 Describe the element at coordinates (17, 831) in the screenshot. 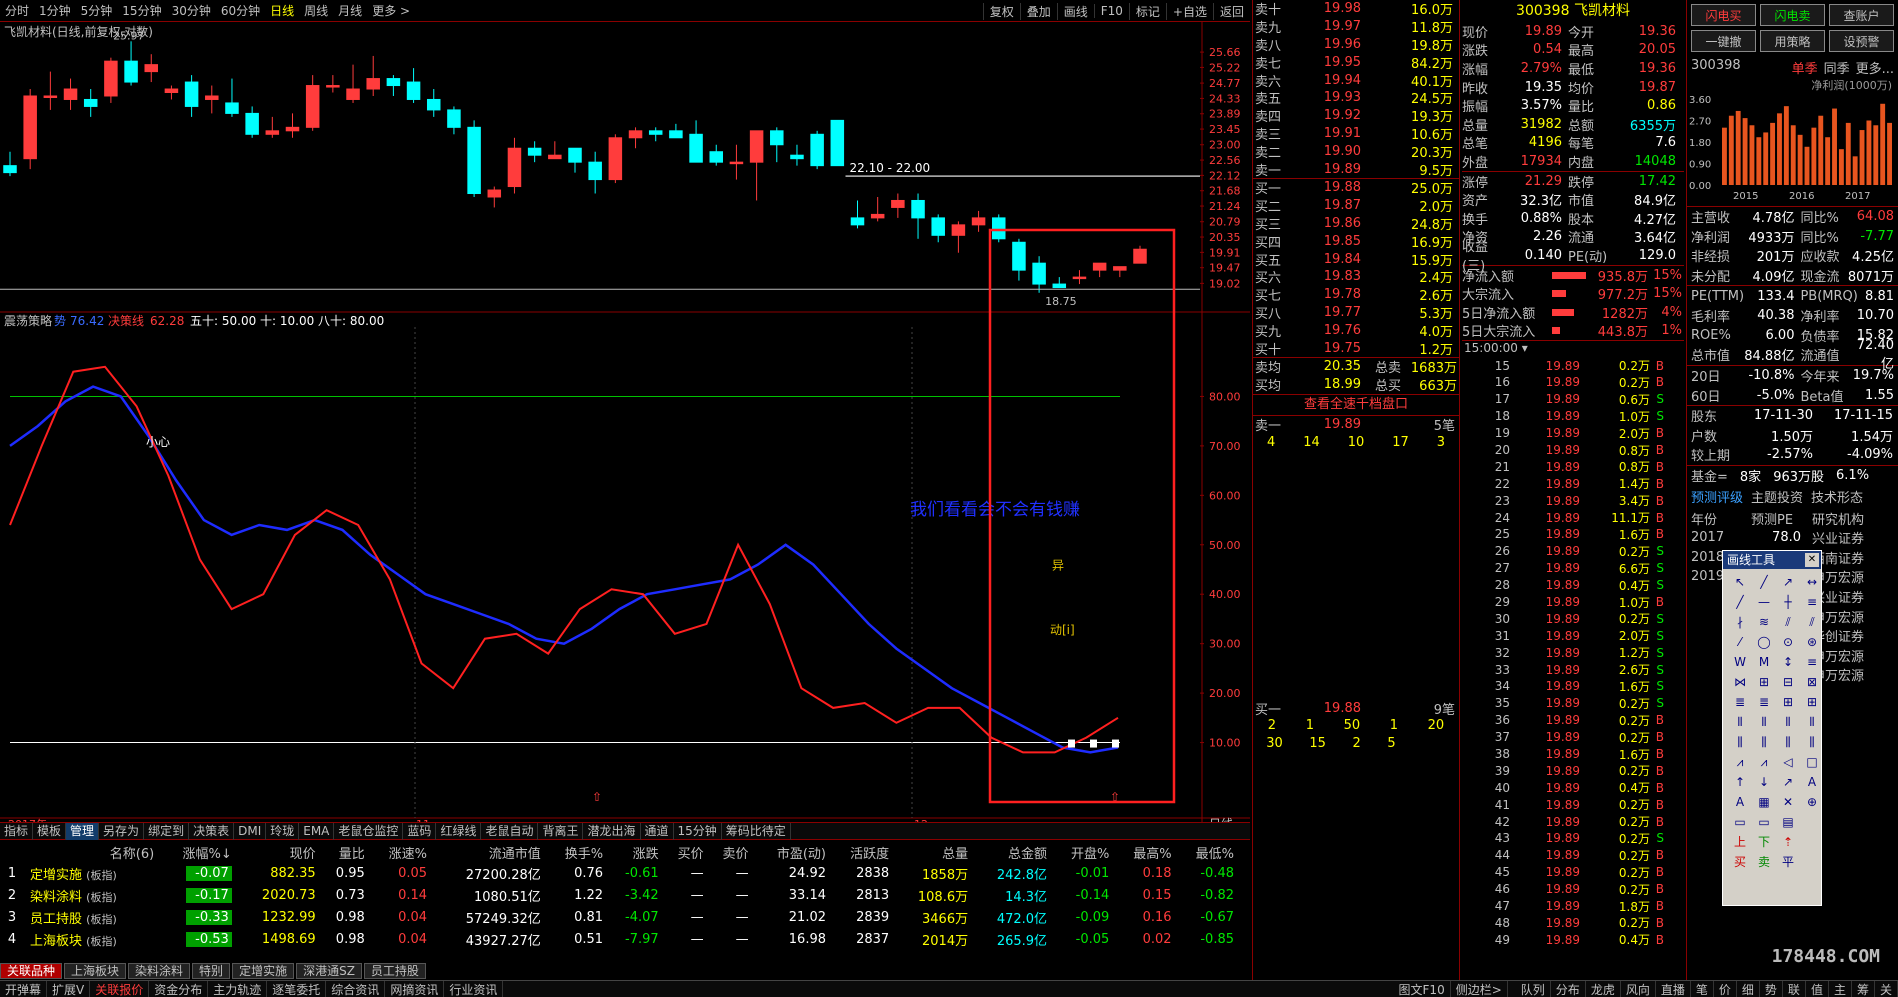

I see `indicator-tab: 指标` at that location.